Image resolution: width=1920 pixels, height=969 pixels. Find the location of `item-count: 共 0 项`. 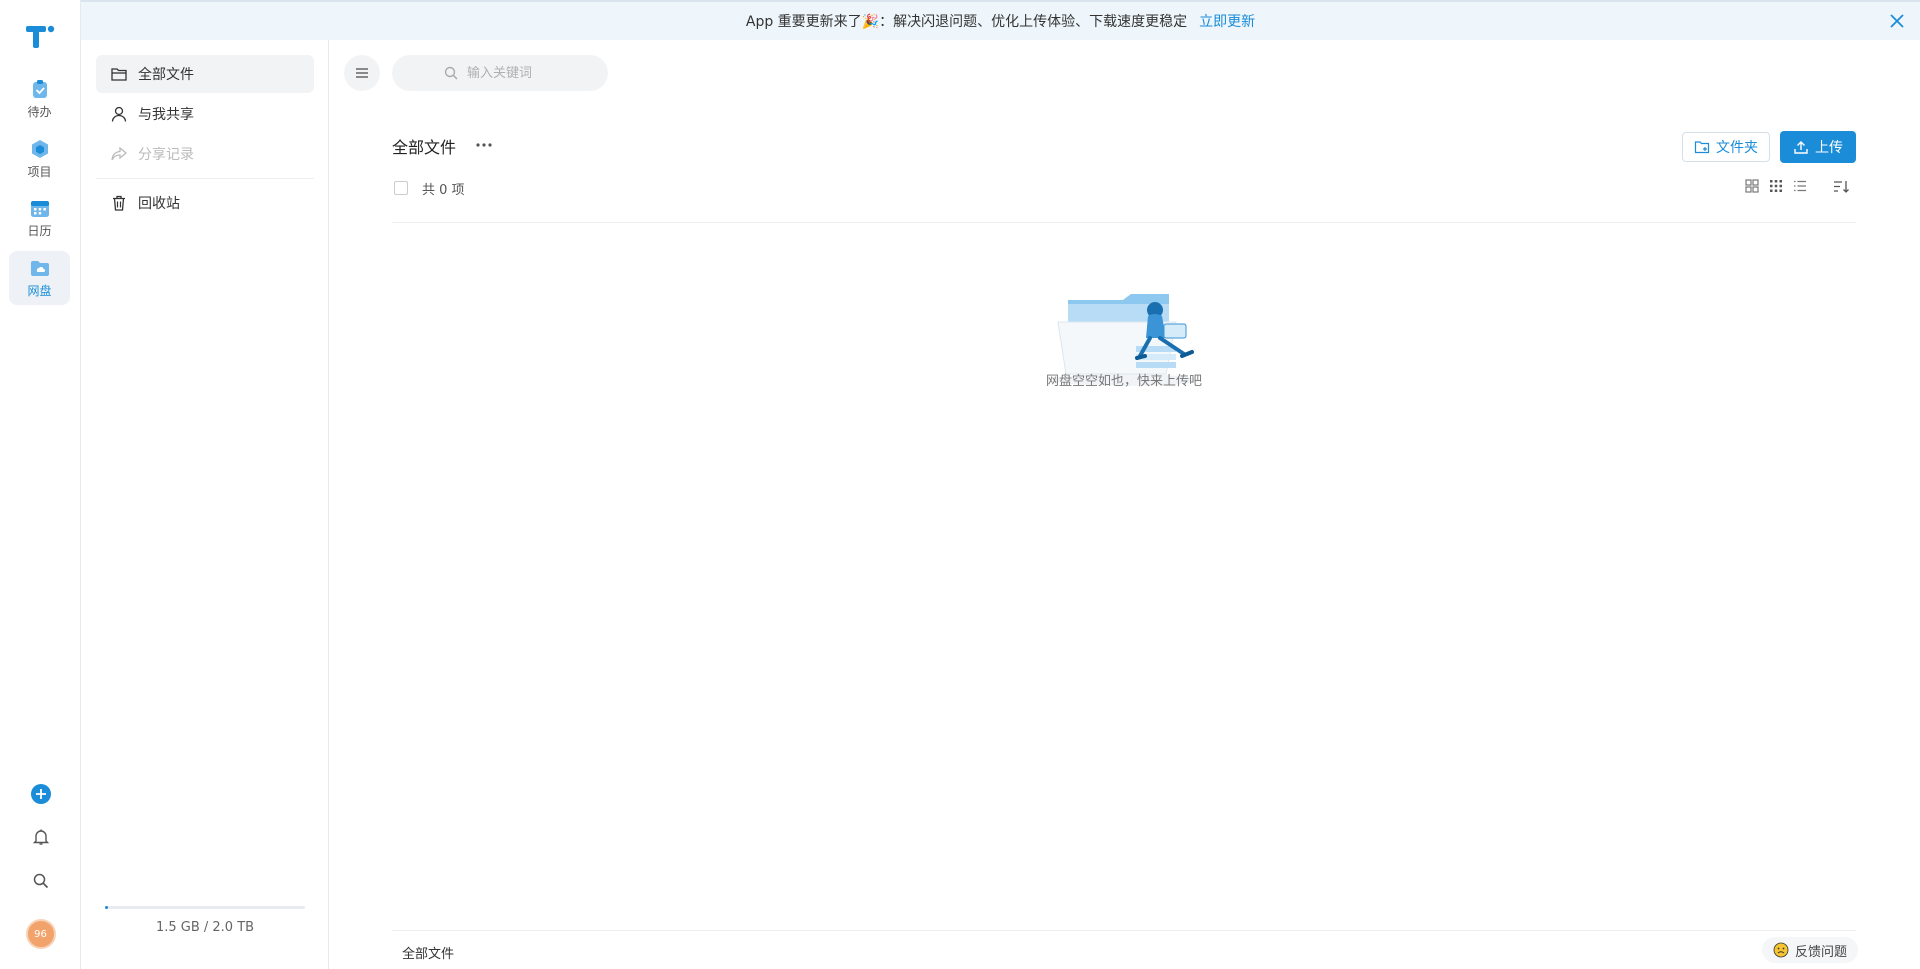

item-count: 共 0 项 is located at coordinates (443, 190).